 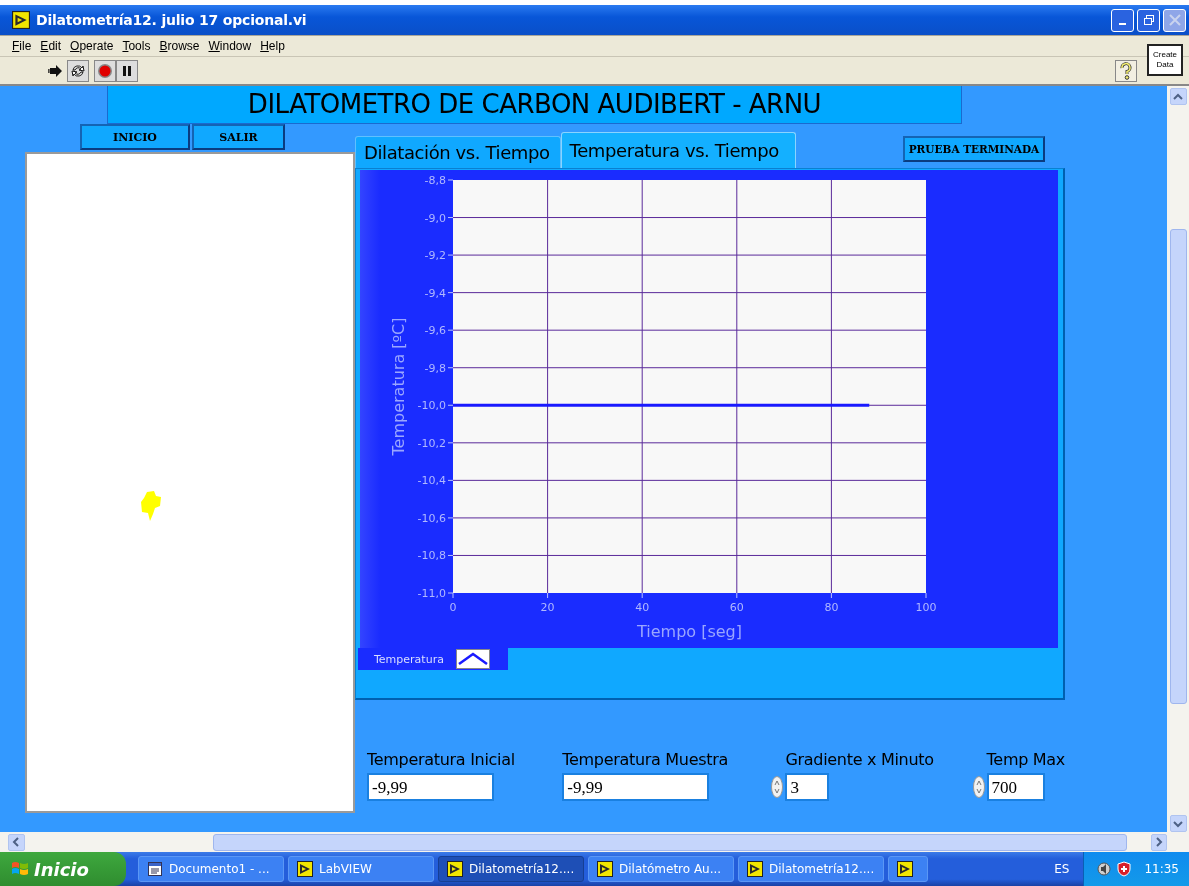 I want to click on panel-button: INICIO, so click(x=135, y=137).